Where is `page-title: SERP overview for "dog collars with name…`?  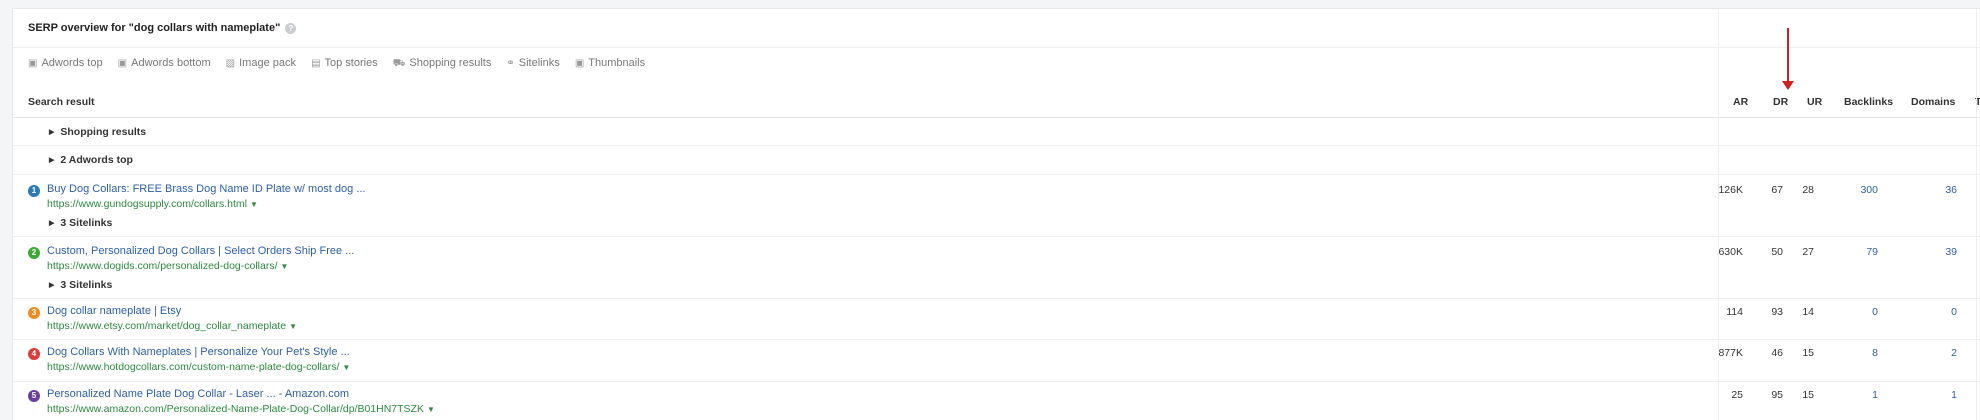 page-title: SERP overview for "dog collars with name… is located at coordinates (162, 28).